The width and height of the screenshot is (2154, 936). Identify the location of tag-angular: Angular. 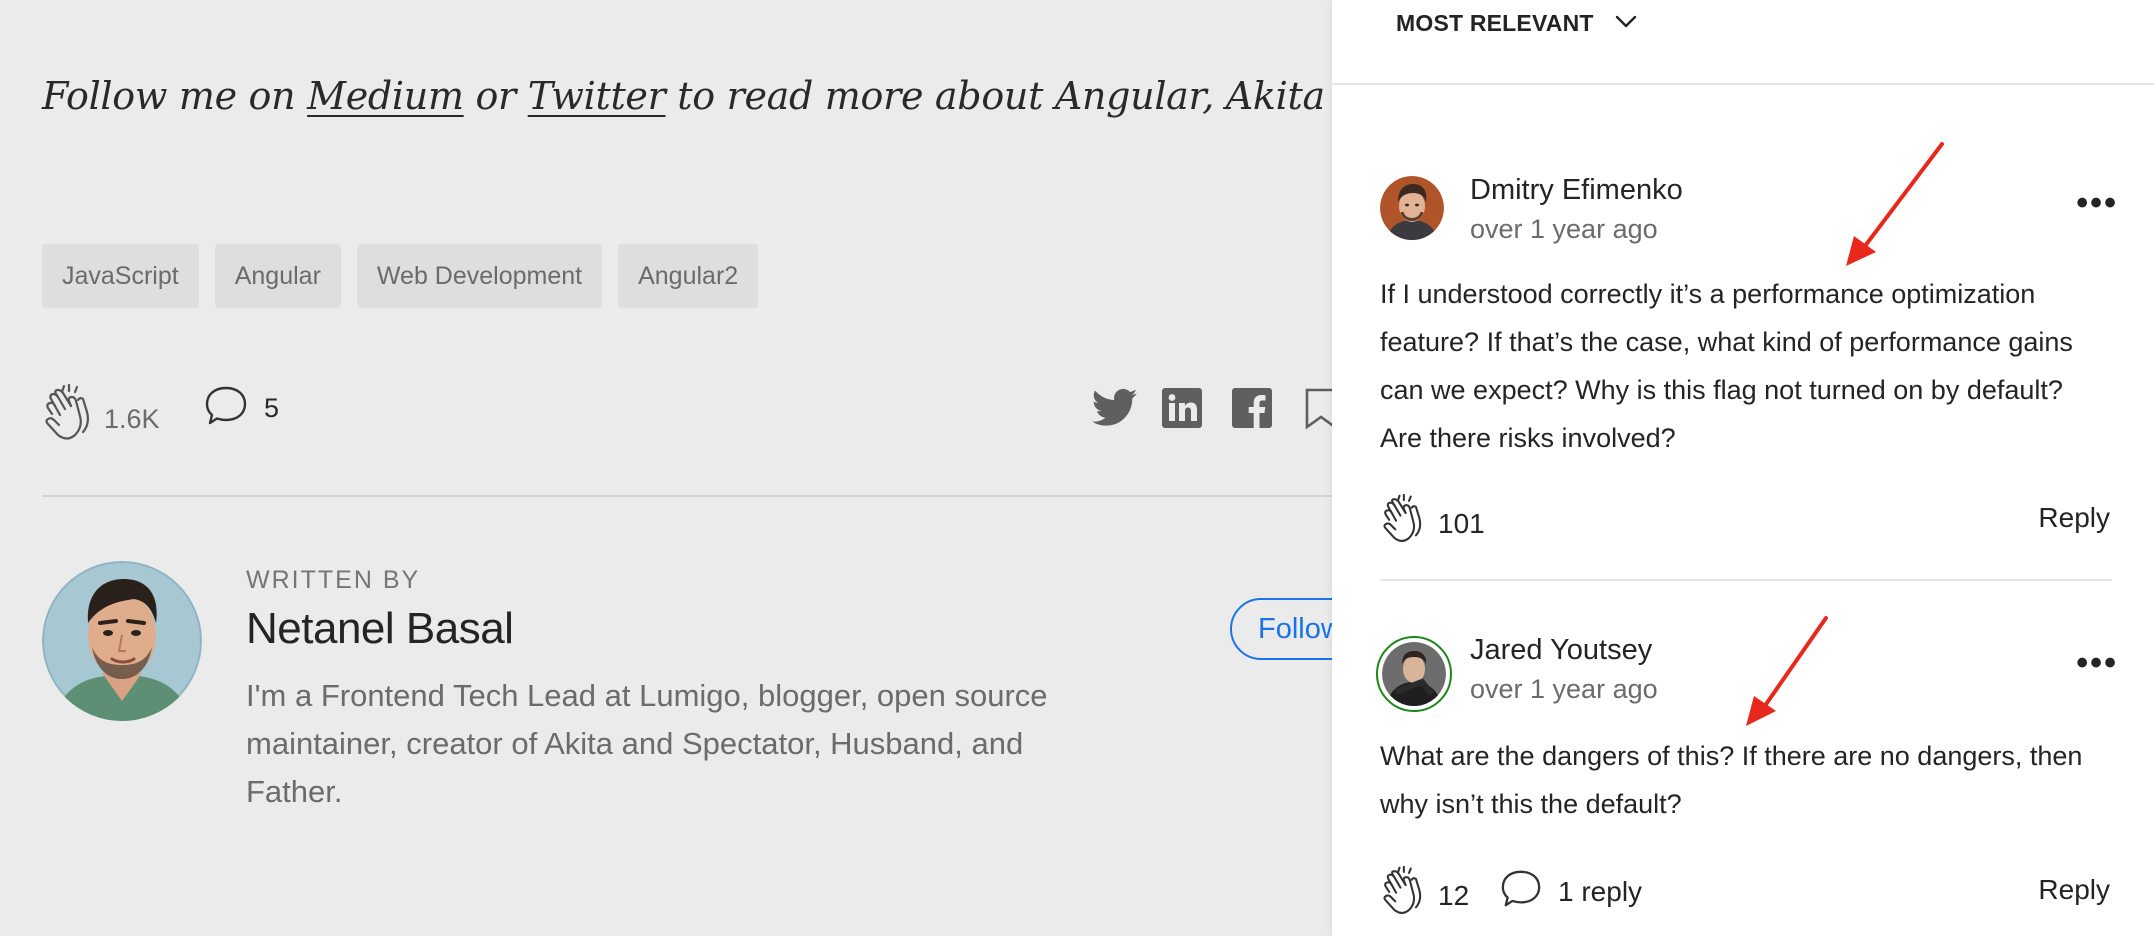
(277, 276).